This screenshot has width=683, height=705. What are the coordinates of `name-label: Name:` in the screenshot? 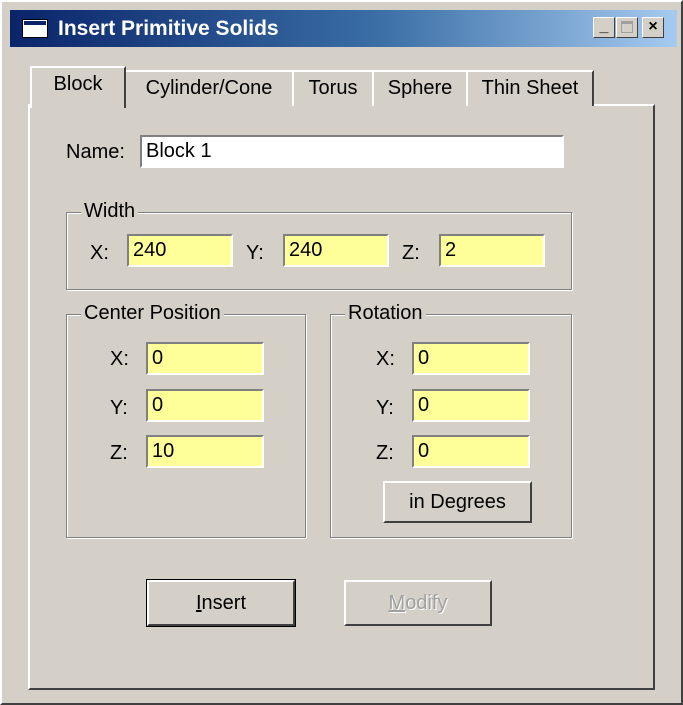 It's located at (95, 152).